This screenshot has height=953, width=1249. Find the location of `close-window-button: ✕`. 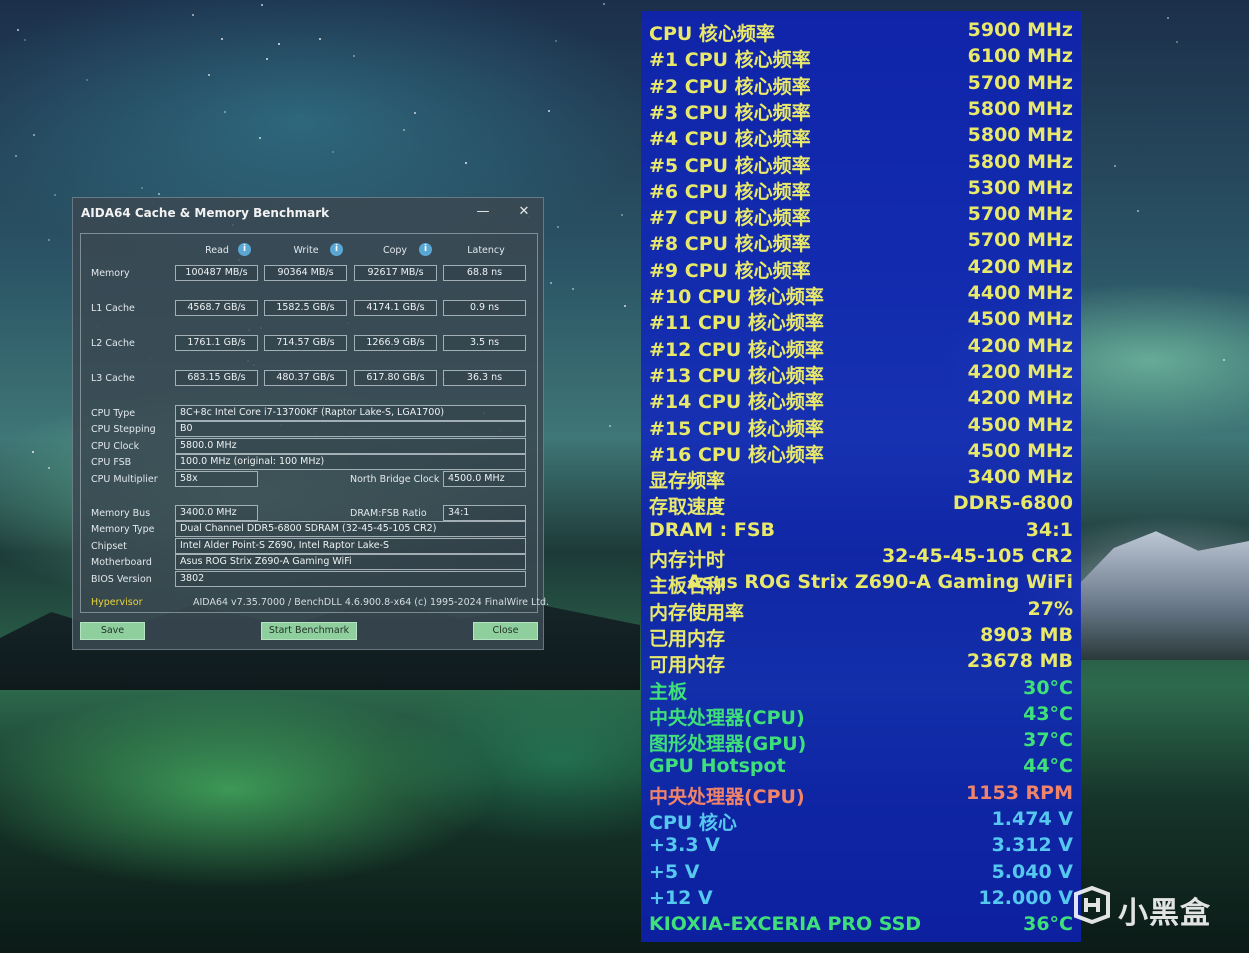

close-window-button: ✕ is located at coordinates (524, 212).